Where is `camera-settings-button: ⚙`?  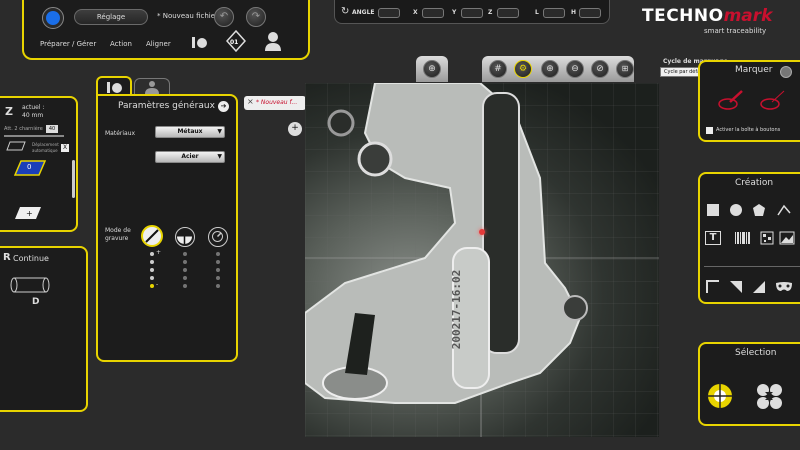 camera-settings-button: ⚙ is located at coordinates (523, 69).